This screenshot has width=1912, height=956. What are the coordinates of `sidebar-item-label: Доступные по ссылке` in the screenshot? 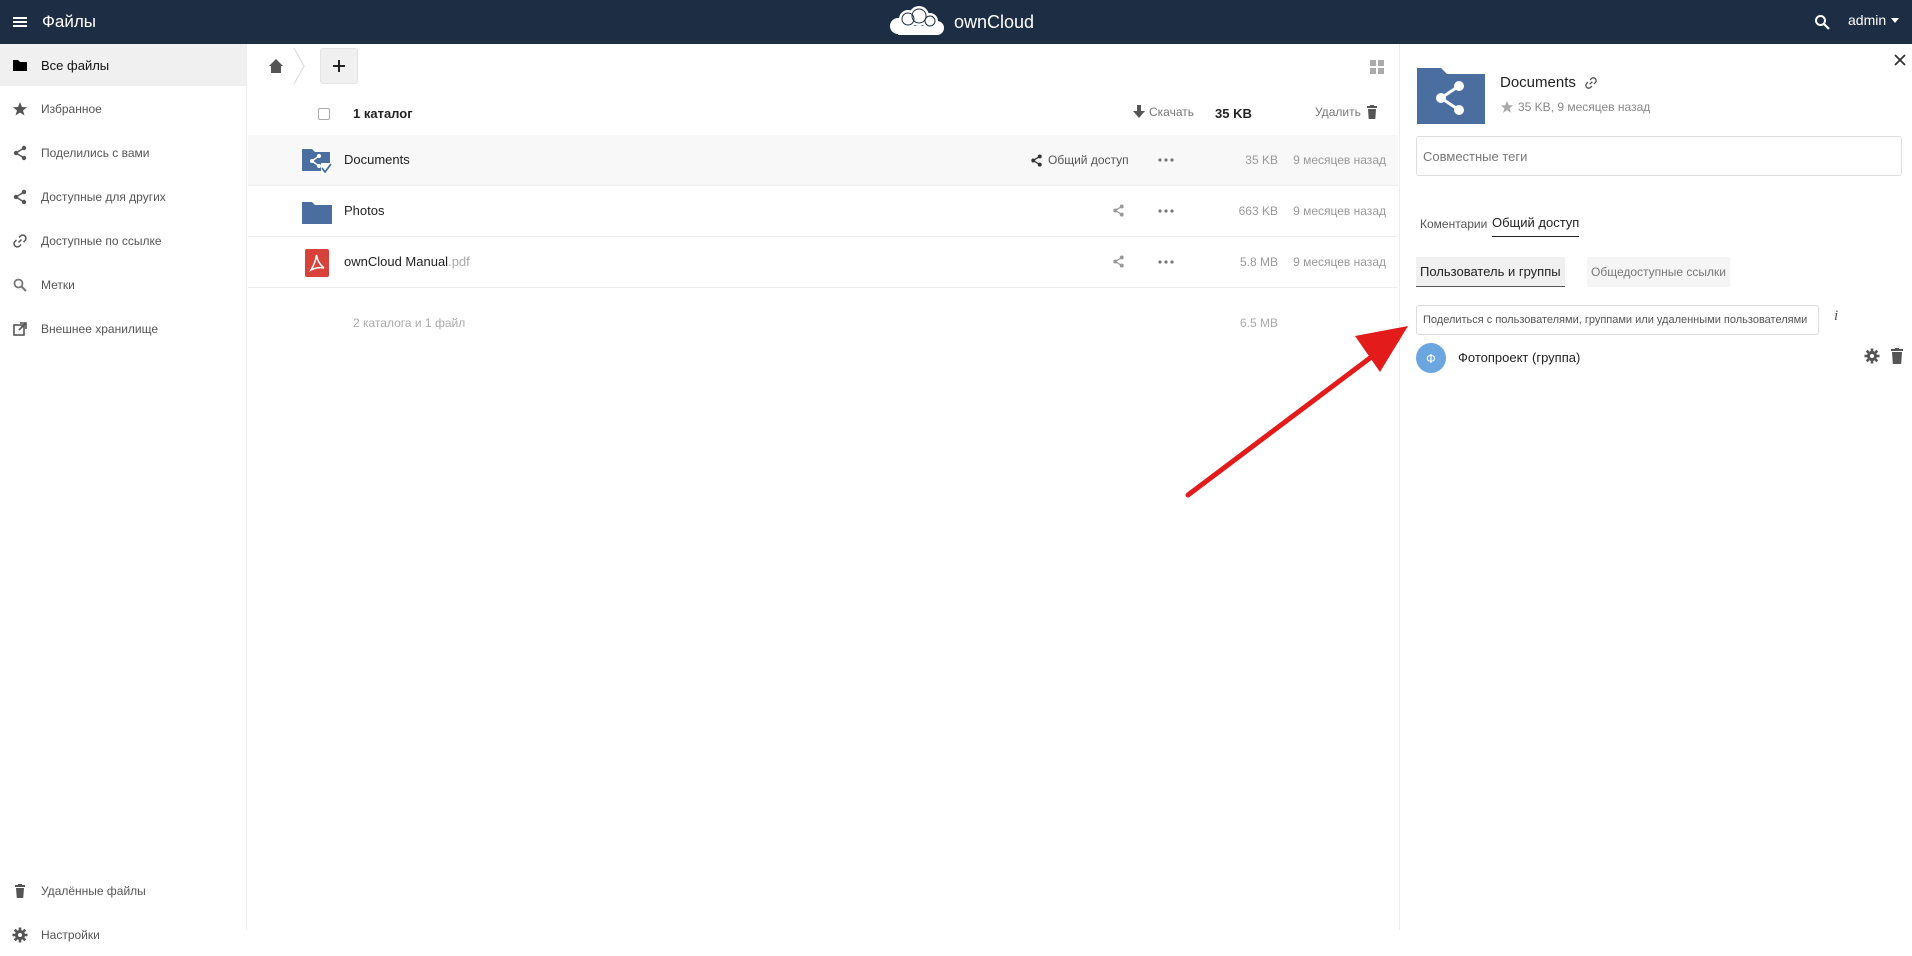 It's located at (101, 241).